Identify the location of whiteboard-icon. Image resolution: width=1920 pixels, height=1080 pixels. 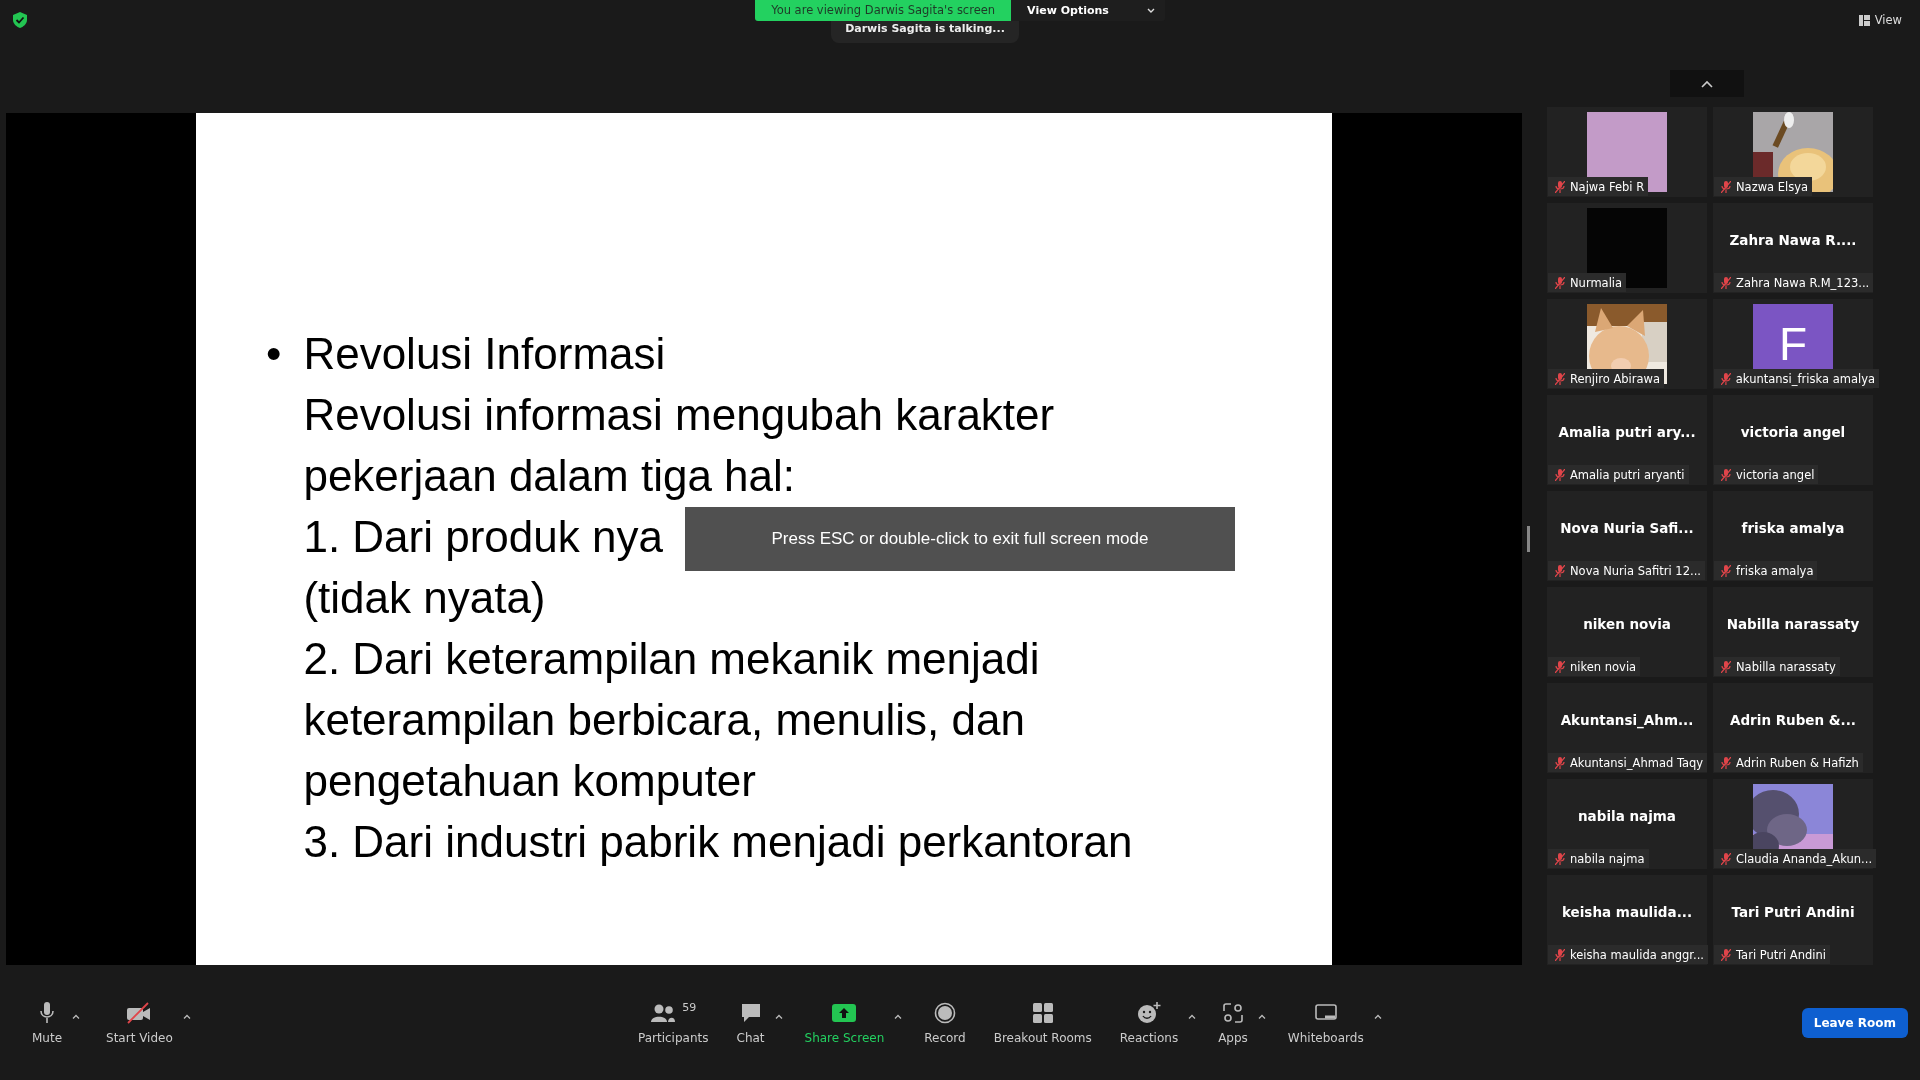
(1325, 1012).